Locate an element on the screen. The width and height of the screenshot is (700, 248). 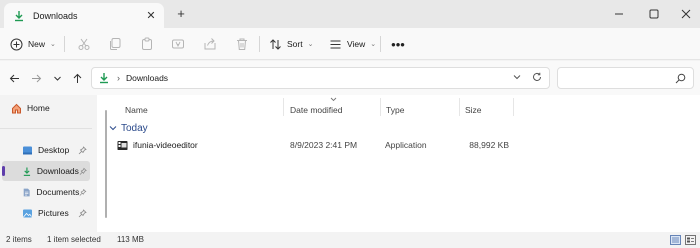
group-header-today: Today is located at coordinates (128, 128).